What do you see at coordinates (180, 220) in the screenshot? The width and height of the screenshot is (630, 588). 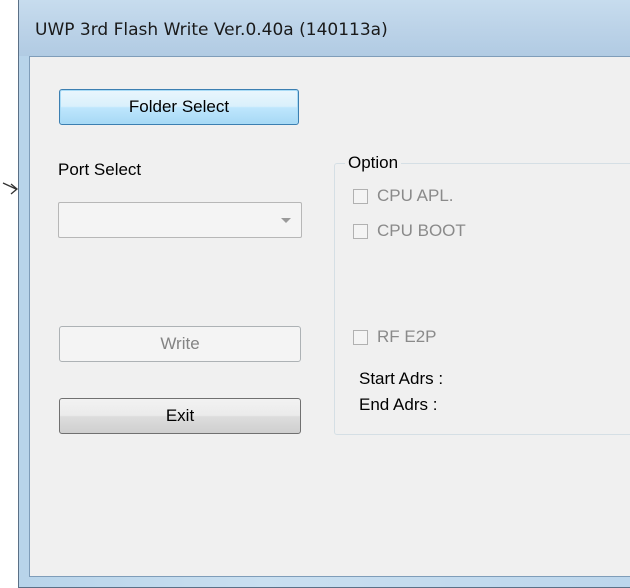 I see `port-select-dropdown` at bounding box center [180, 220].